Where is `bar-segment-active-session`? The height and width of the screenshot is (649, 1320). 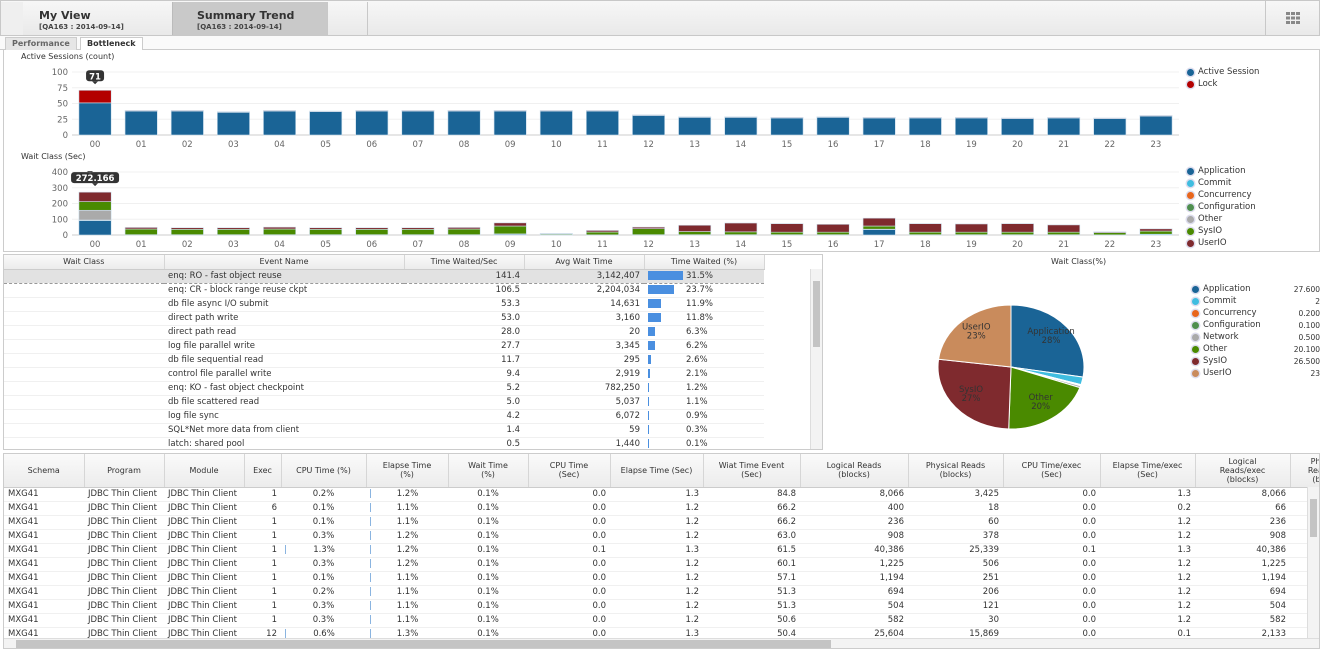
bar-segment-active-session is located at coordinates (925, 126).